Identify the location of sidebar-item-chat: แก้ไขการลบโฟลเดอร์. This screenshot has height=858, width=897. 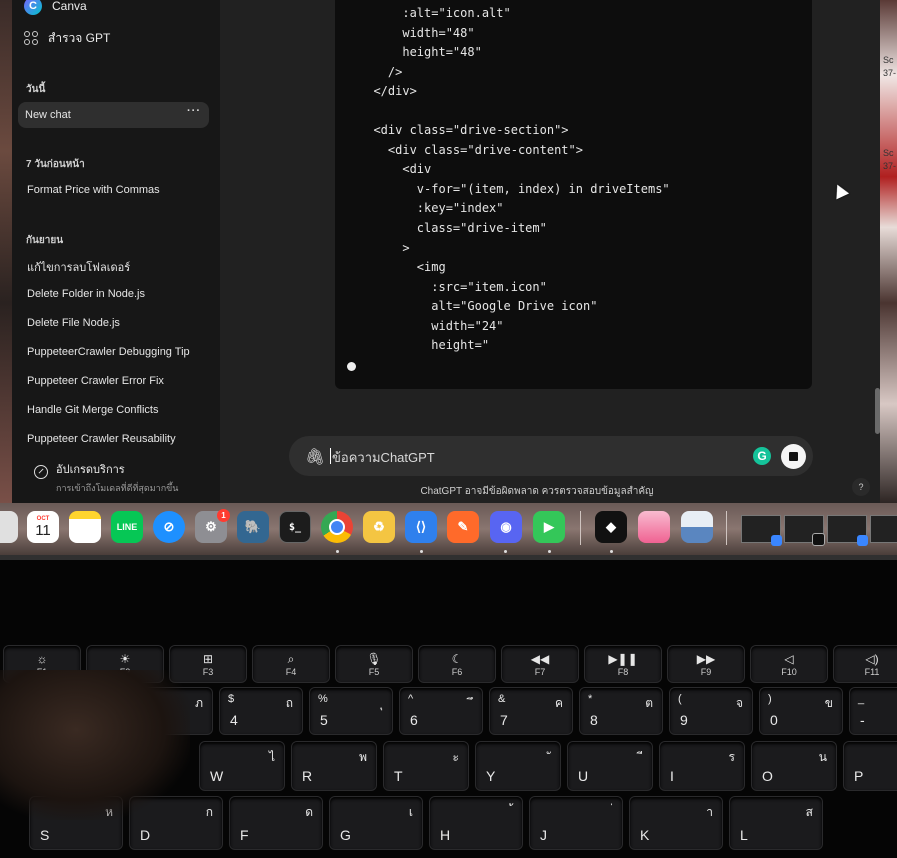
(119, 267).